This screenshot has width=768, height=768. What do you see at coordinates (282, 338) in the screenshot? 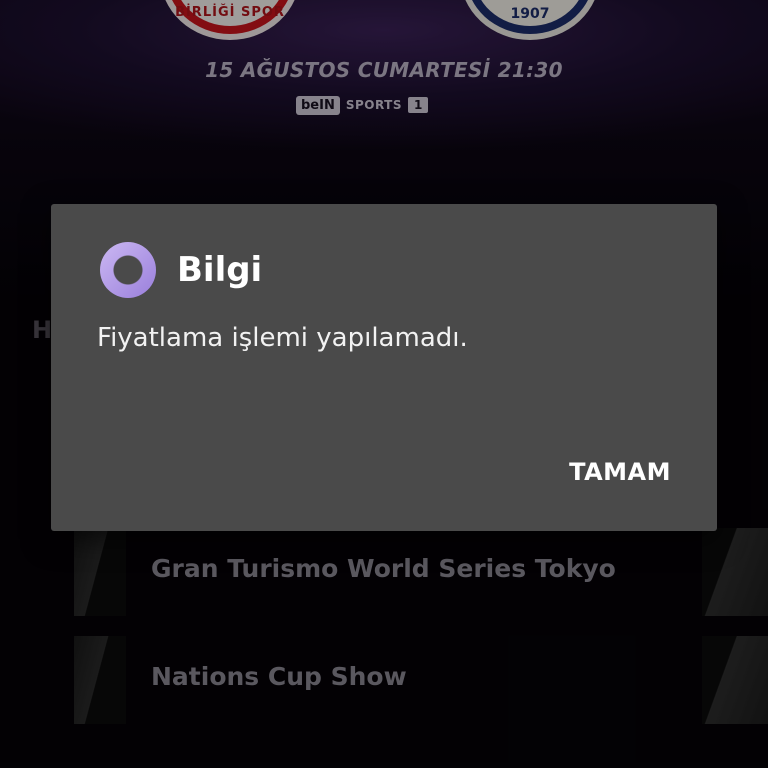
I see `dialog-message: Fiyatlama işlemi yapılamadı.` at bounding box center [282, 338].